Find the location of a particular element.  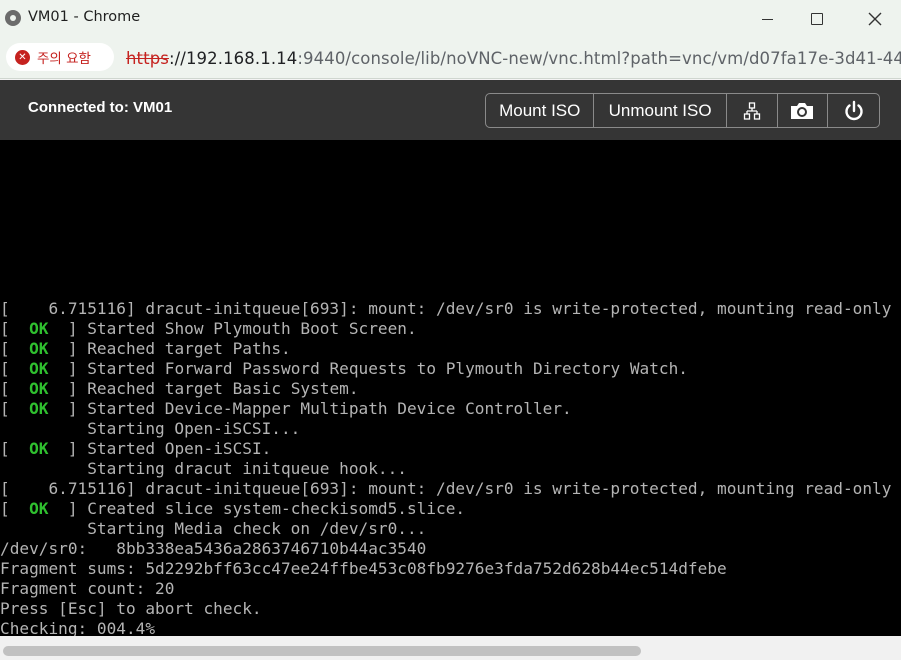

console-line-text: Fragment count: 20 is located at coordinates (87, 588).